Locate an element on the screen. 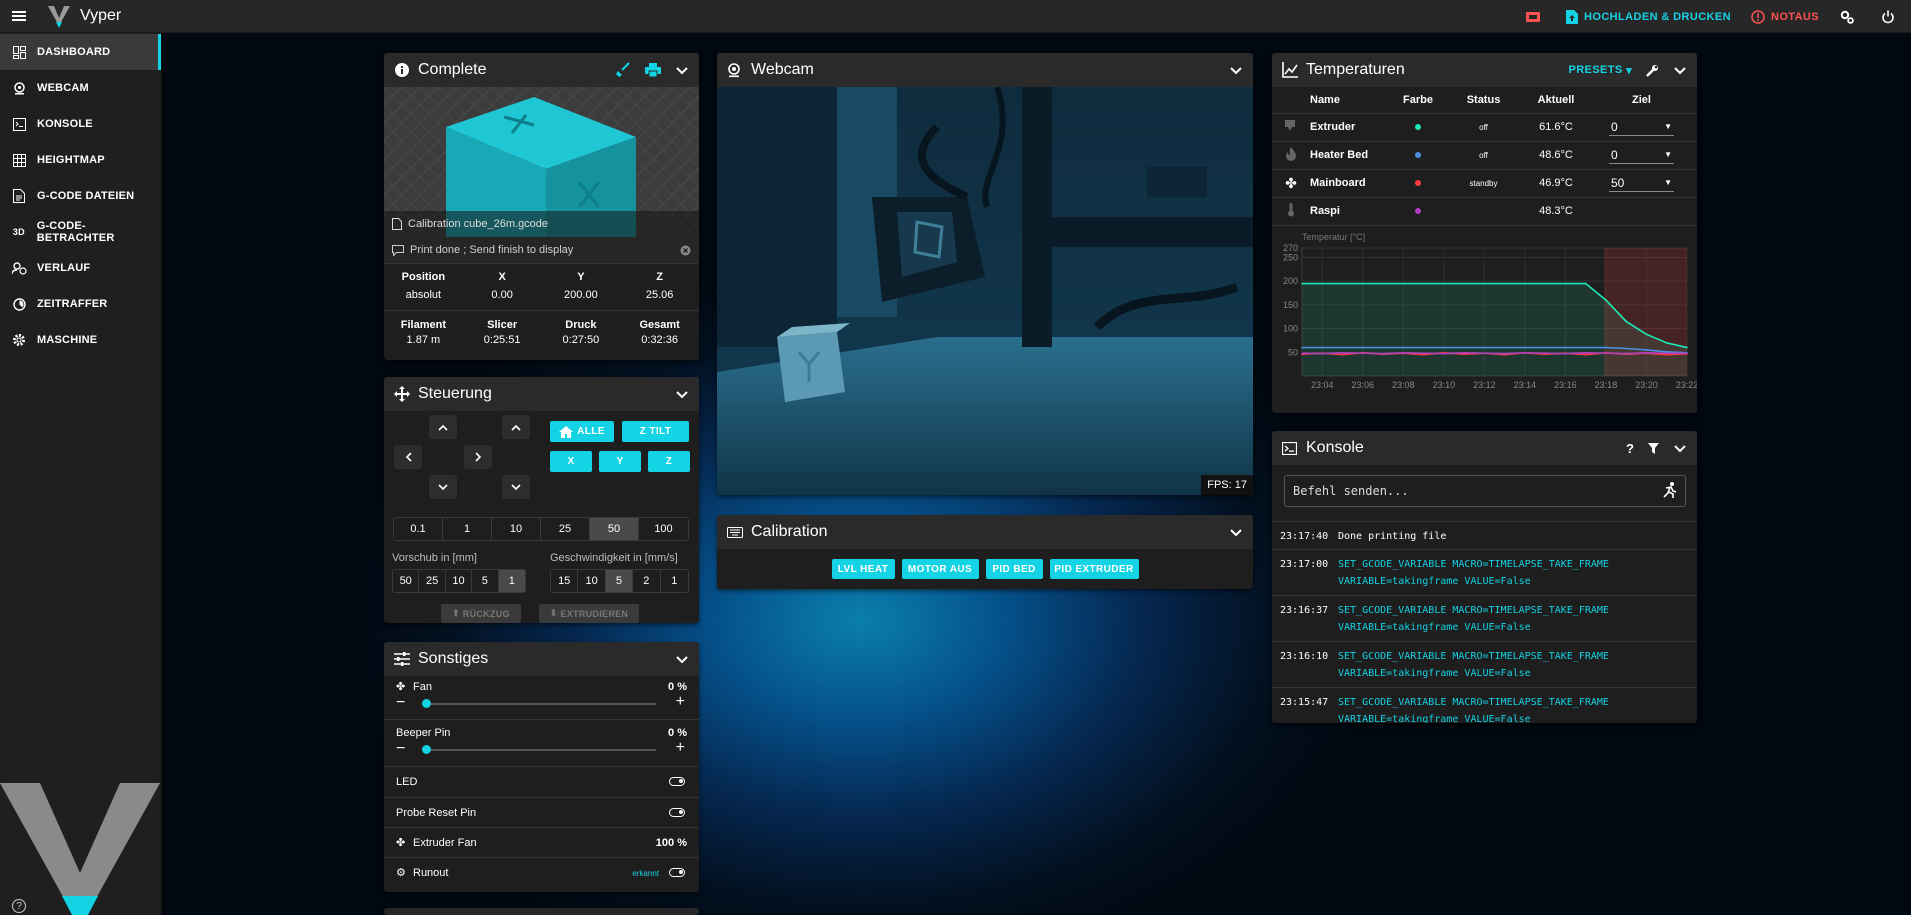 This screenshot has width=1911, height=915. sidebar-item-webcam: WEBCAM is located at coordinates (80, 88).